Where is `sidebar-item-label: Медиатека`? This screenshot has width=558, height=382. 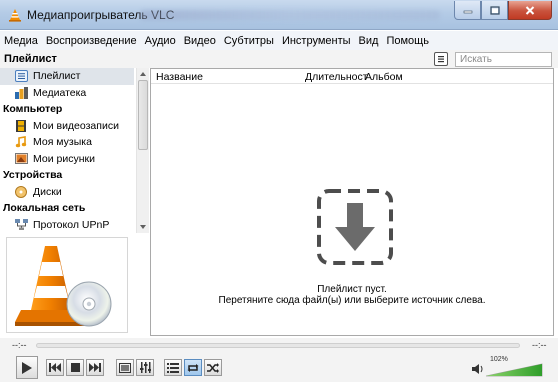
sidebar-item-label: Медиатека is located at coordinates (60, 92).